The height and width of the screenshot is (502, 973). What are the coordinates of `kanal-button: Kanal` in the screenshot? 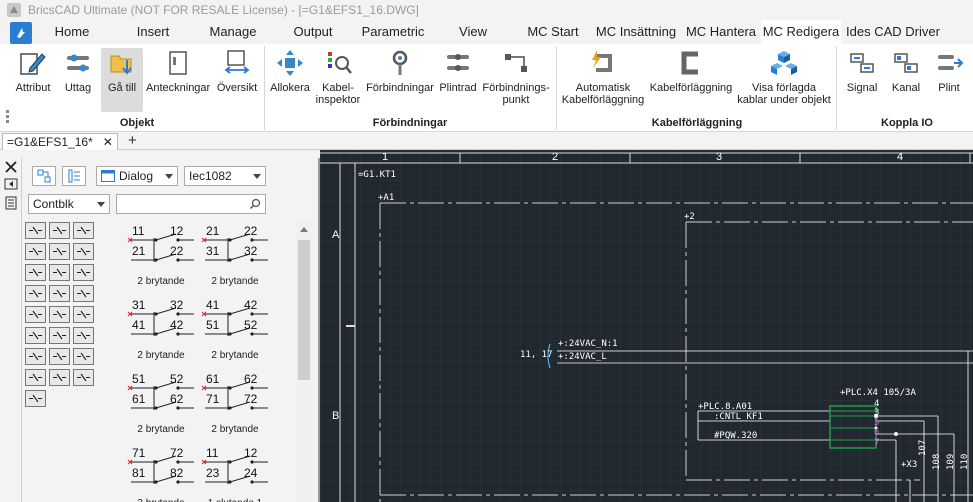 It's located at (906, 71).